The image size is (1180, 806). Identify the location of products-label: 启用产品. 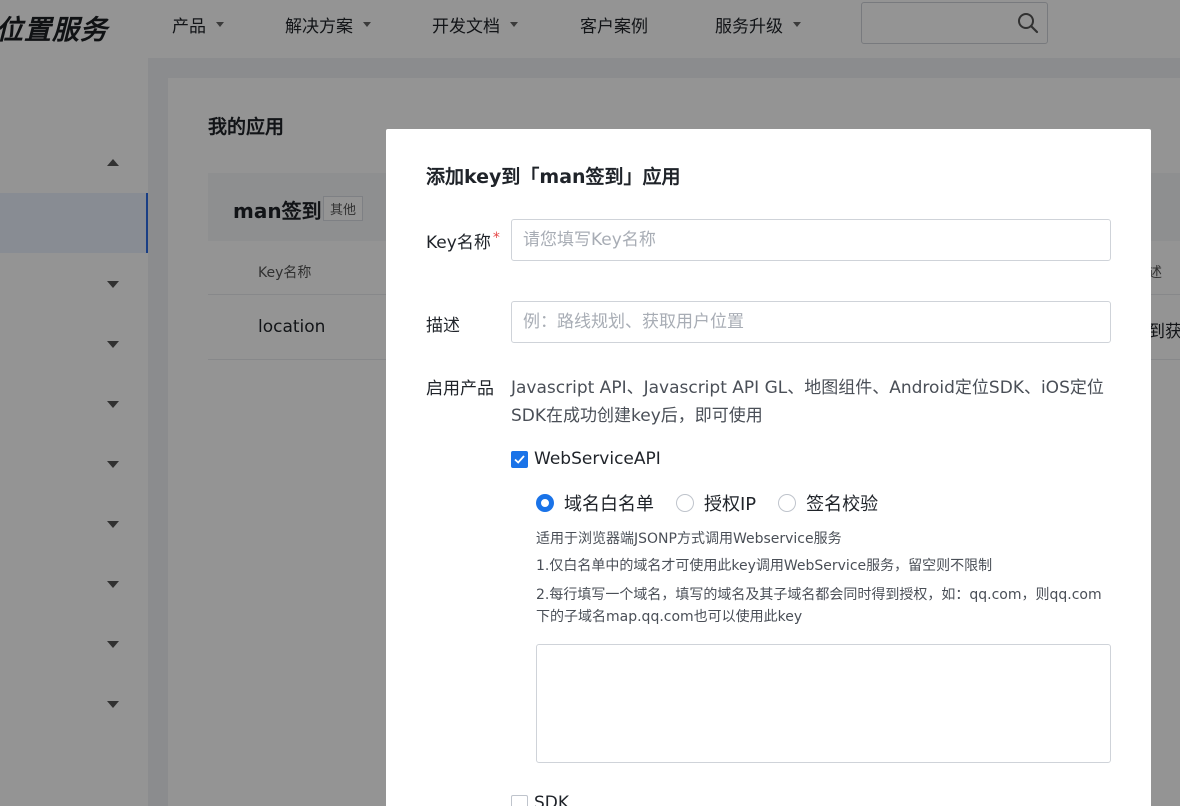
(460, 389).